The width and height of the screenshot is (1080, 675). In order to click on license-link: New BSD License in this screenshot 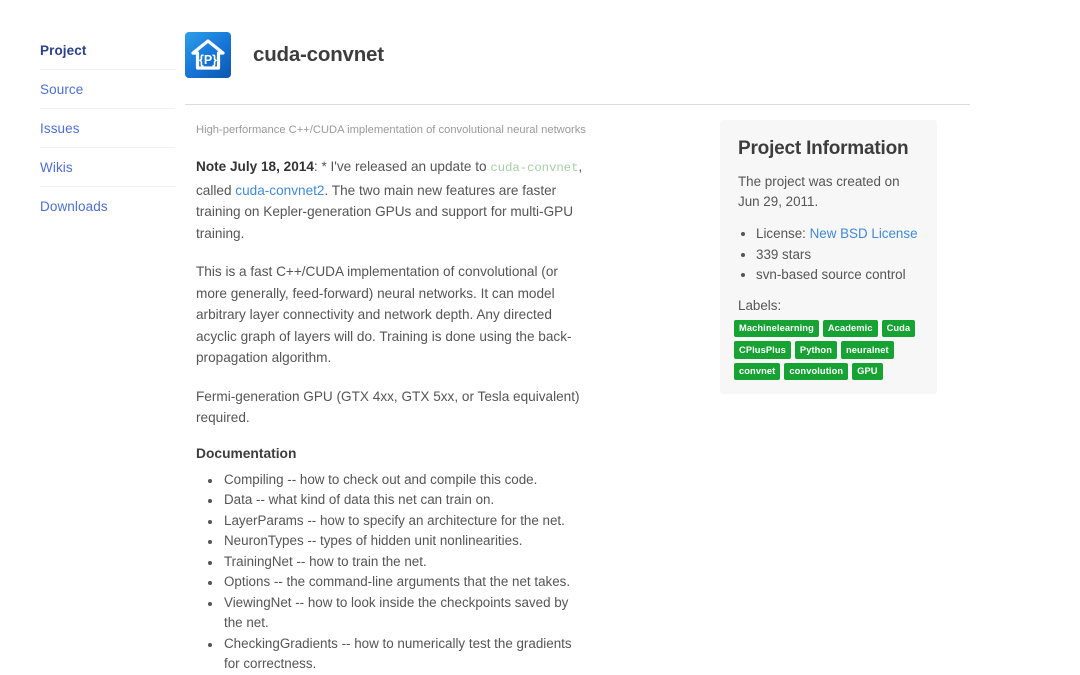, I will do `click(864, 233)`.